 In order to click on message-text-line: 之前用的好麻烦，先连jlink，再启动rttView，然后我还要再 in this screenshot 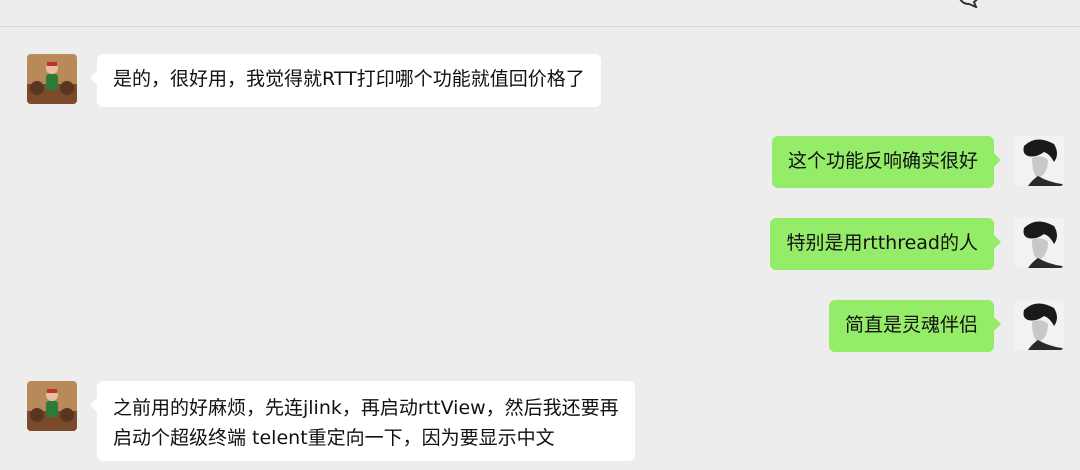, I will do `click(366, 408)`.